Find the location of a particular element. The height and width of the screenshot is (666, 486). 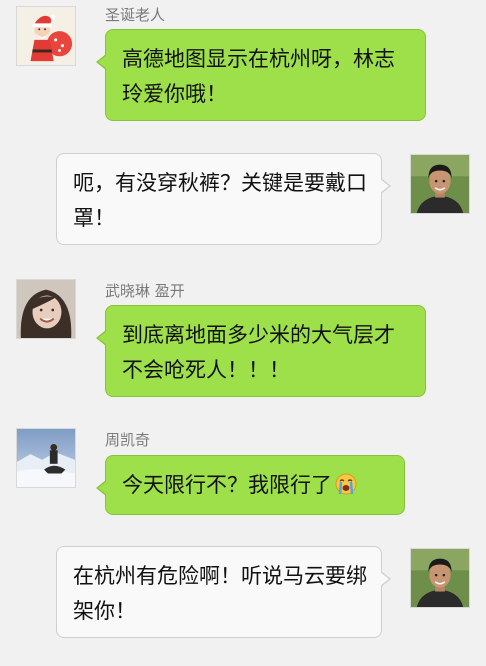

girl-avatar is located at coordinates (46, 309).